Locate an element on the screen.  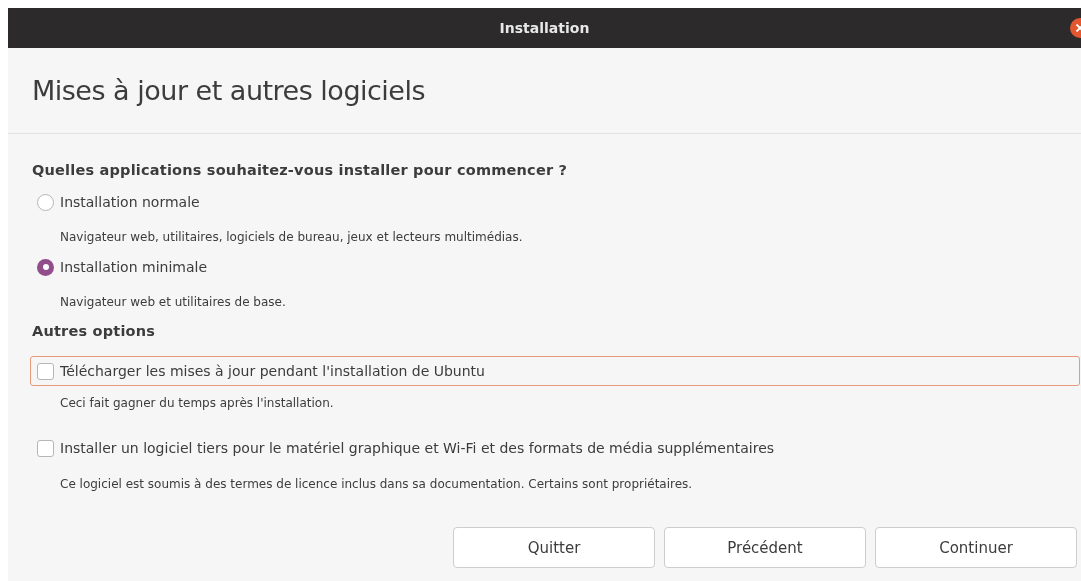
radio-label: Installation minimale is located at coordinates (133, 267).